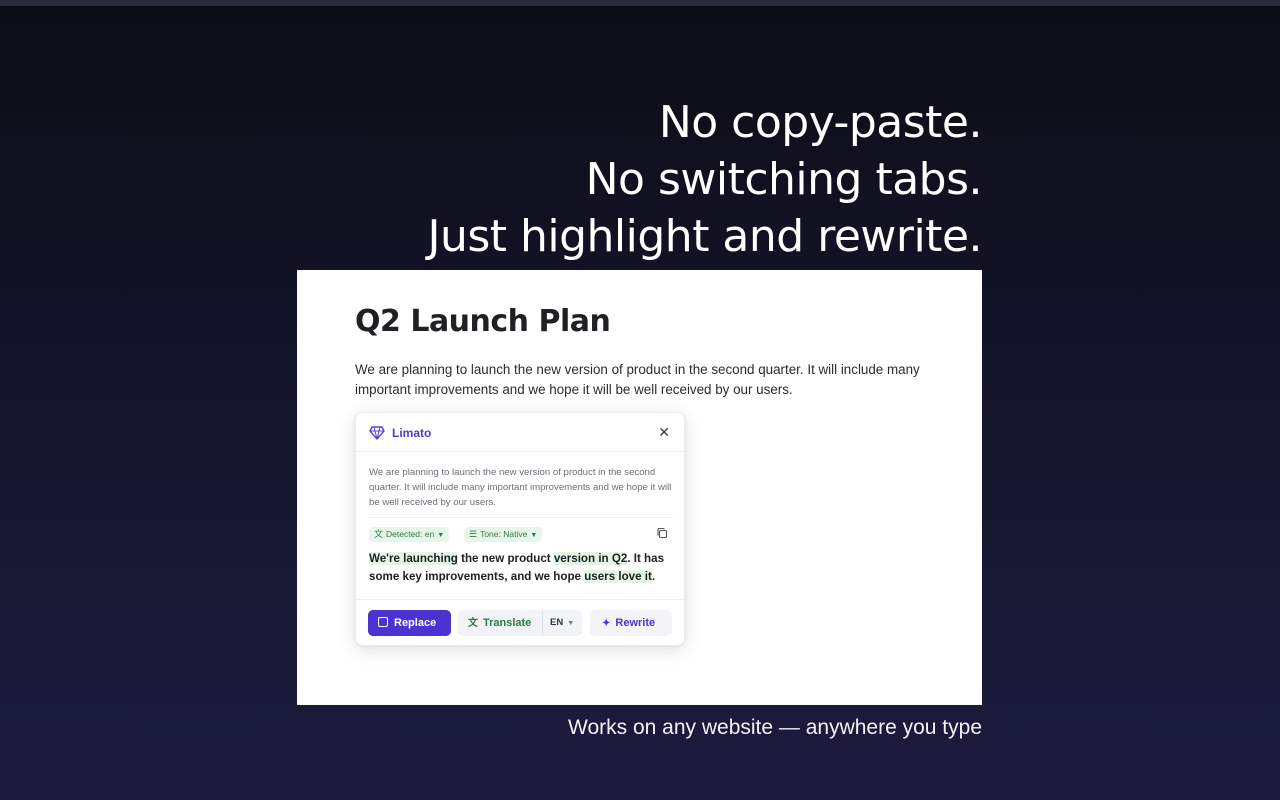 This screenshot has width=1280, height=800. What do you see at coordinates (618, 576) in the screenshot?
I see `result-part: users love it` at bounding box center [618, 576].